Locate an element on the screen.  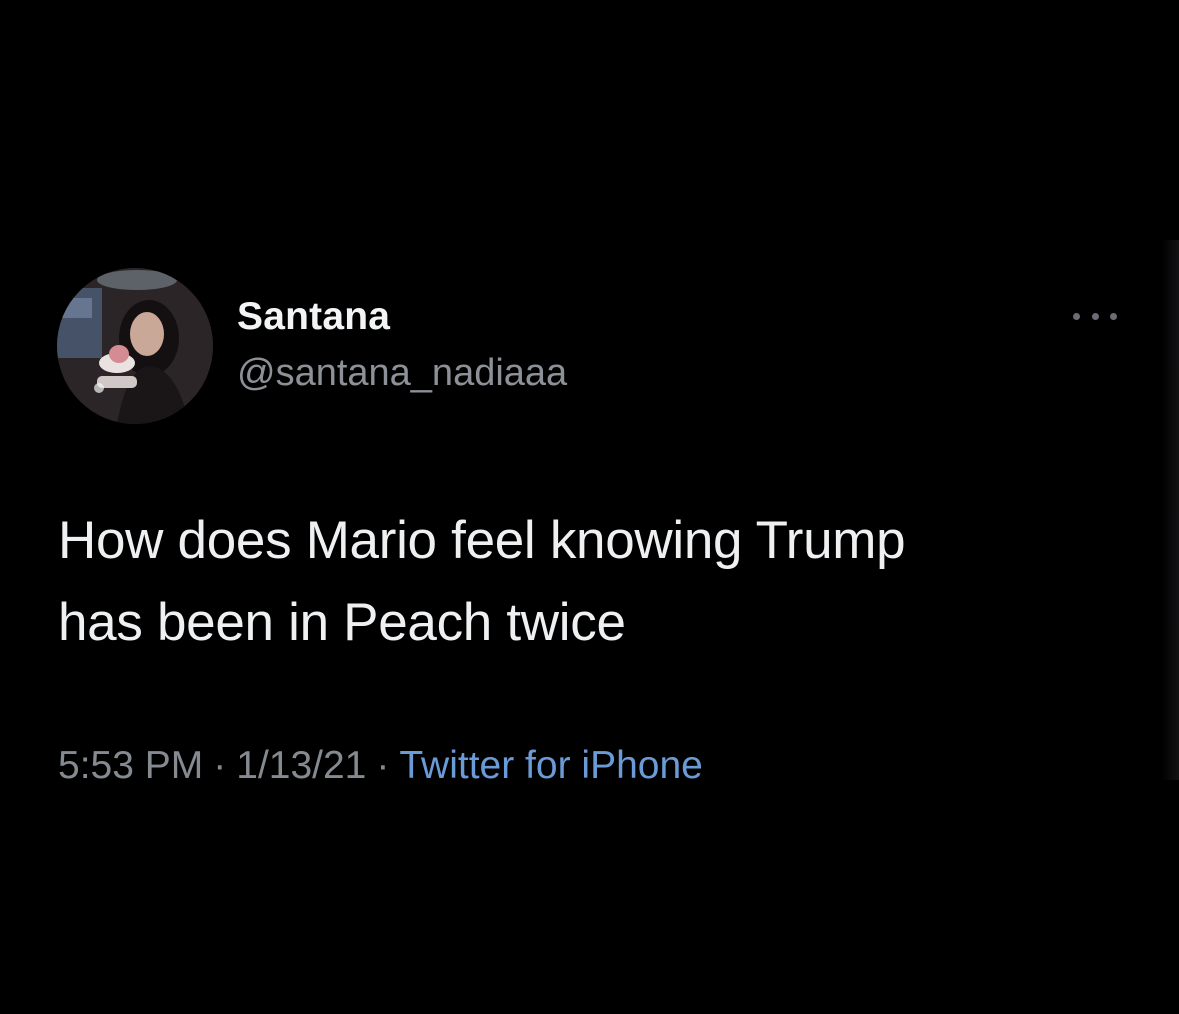
screen-edge-shadow is located at coordinates (1170, 510).